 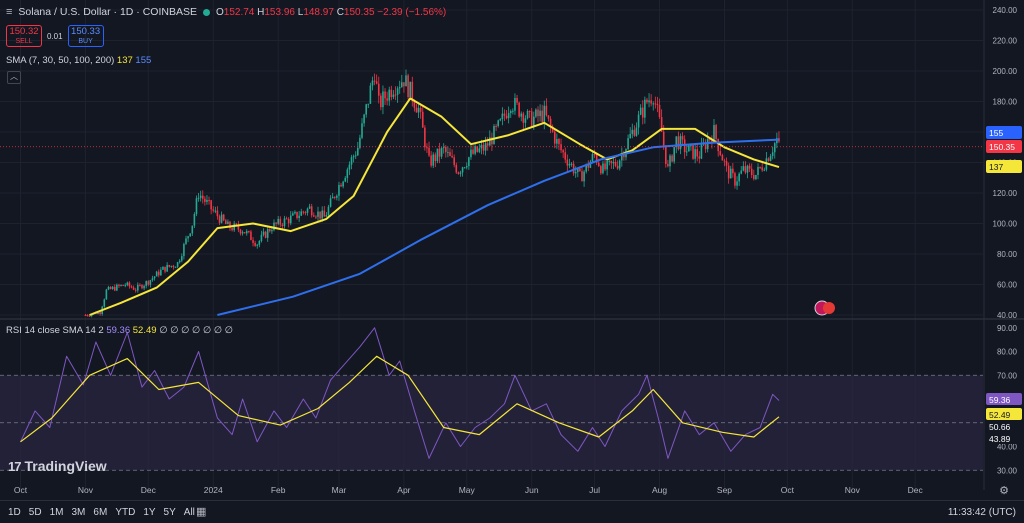 I want to click on range-all: All, so click(x=189, y=512).